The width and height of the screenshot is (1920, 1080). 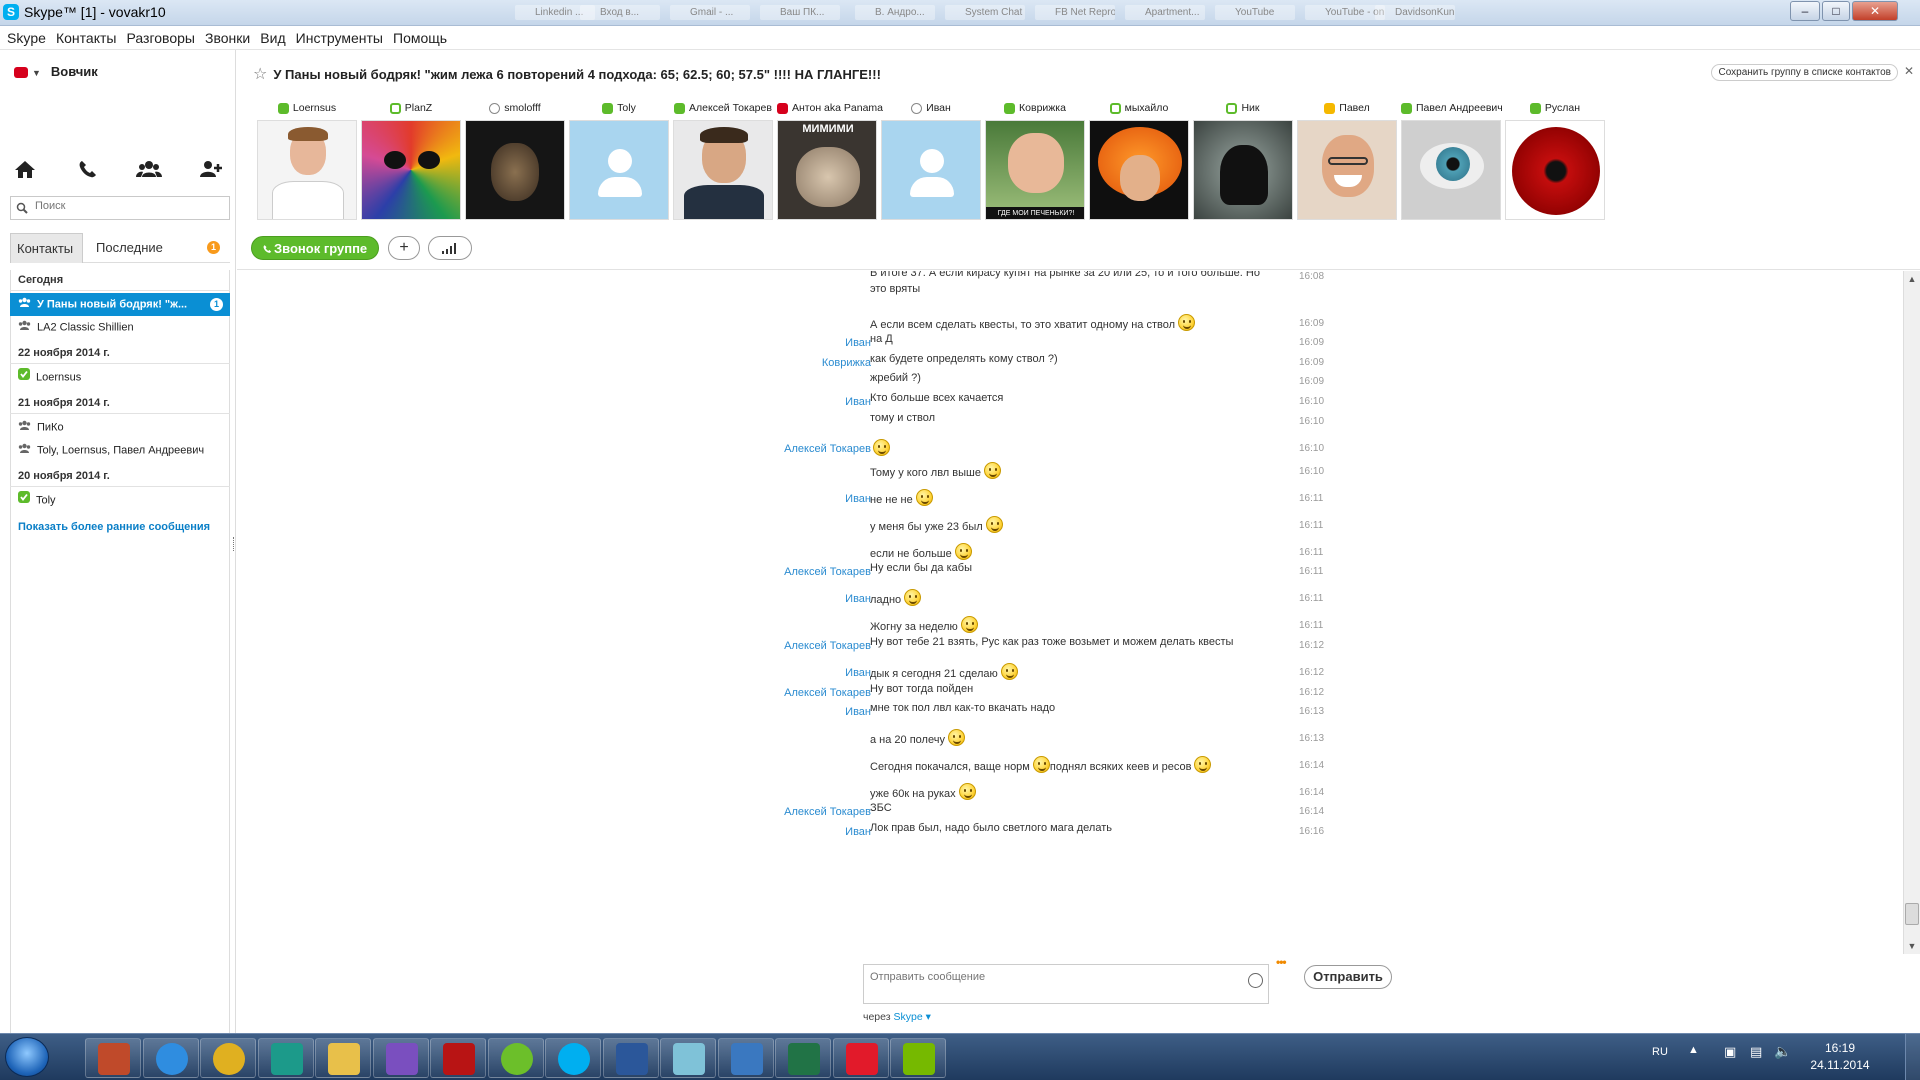 I want to click on participant: Toly, so click(x=619, y=160).